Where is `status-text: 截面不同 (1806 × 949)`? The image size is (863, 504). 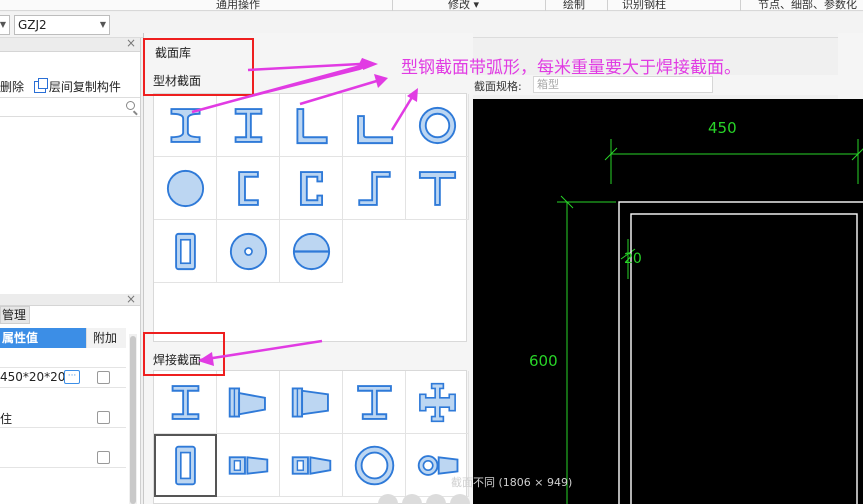
status-text: 截面不同 (1806 × 949) is located at coordinates (512, 482).